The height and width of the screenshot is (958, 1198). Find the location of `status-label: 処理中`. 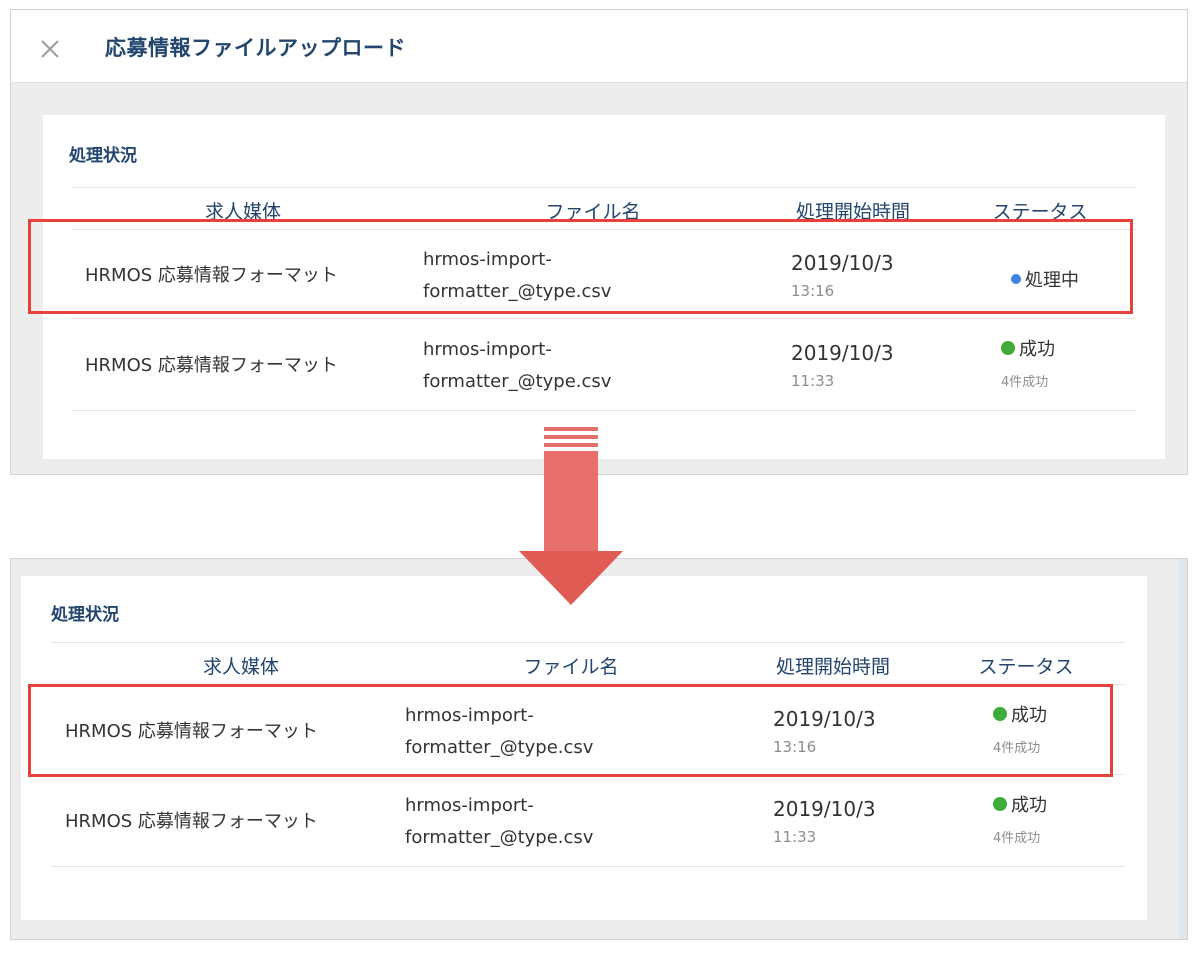

status-label: 処理中 is located at coordinates (1052, 280).